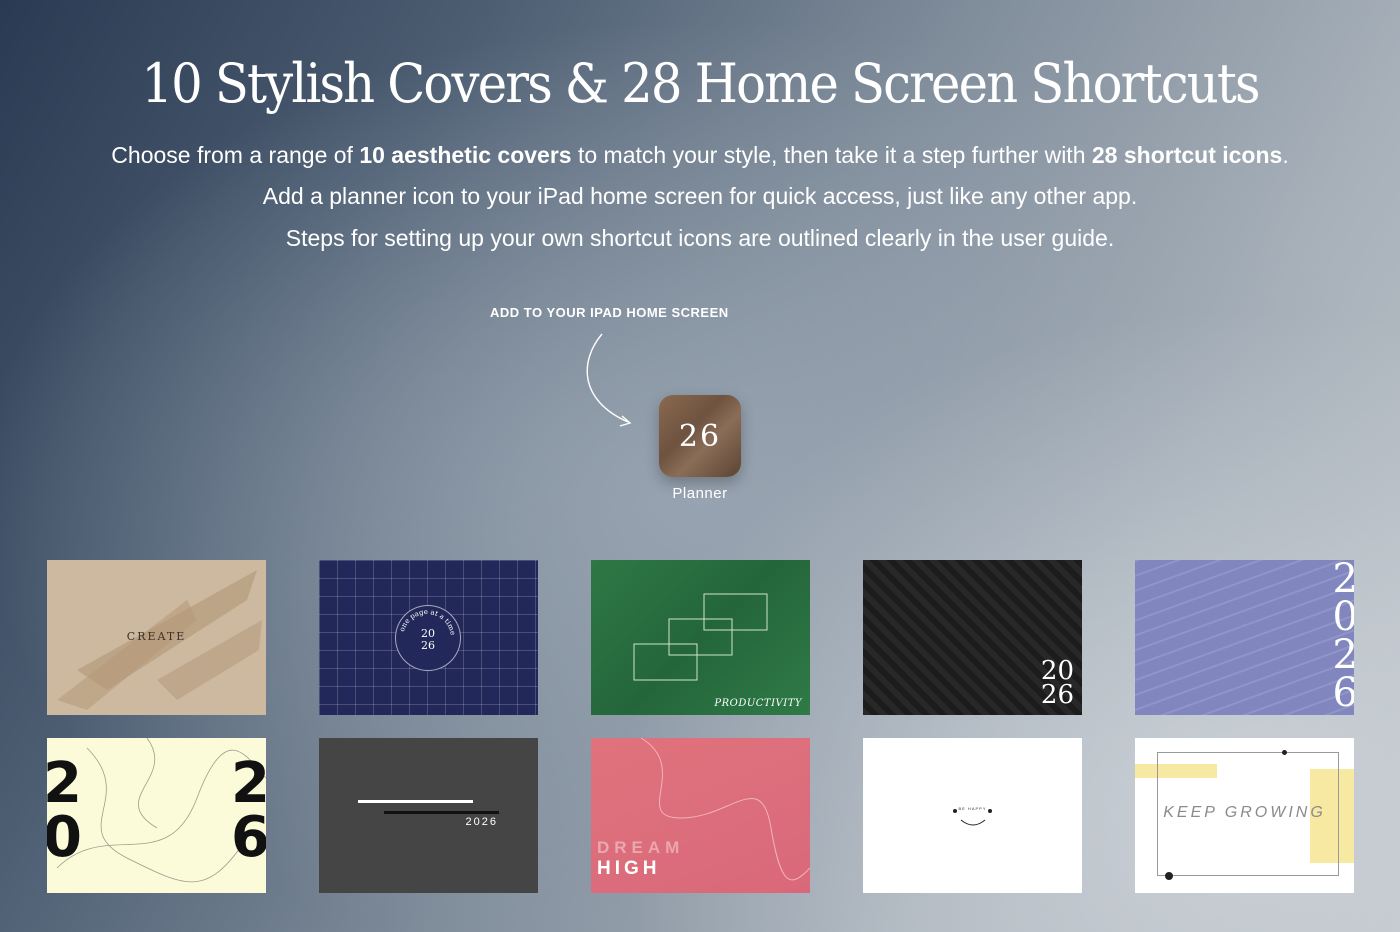 This screenshot has height=932, width=1400. Describe the element at coordinates (700, 815) in the screenshot. I see `cover-dream-high: DREAM HIGH` at that location.